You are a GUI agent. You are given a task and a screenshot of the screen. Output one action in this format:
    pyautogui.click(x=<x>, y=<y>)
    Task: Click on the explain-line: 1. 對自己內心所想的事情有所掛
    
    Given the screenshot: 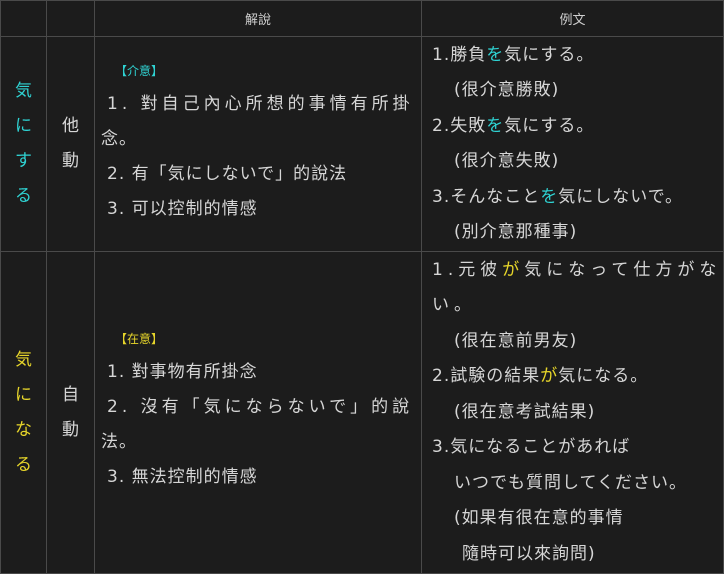 What is the action you would take?
    pyautogui.click(x=260, y=103)
    